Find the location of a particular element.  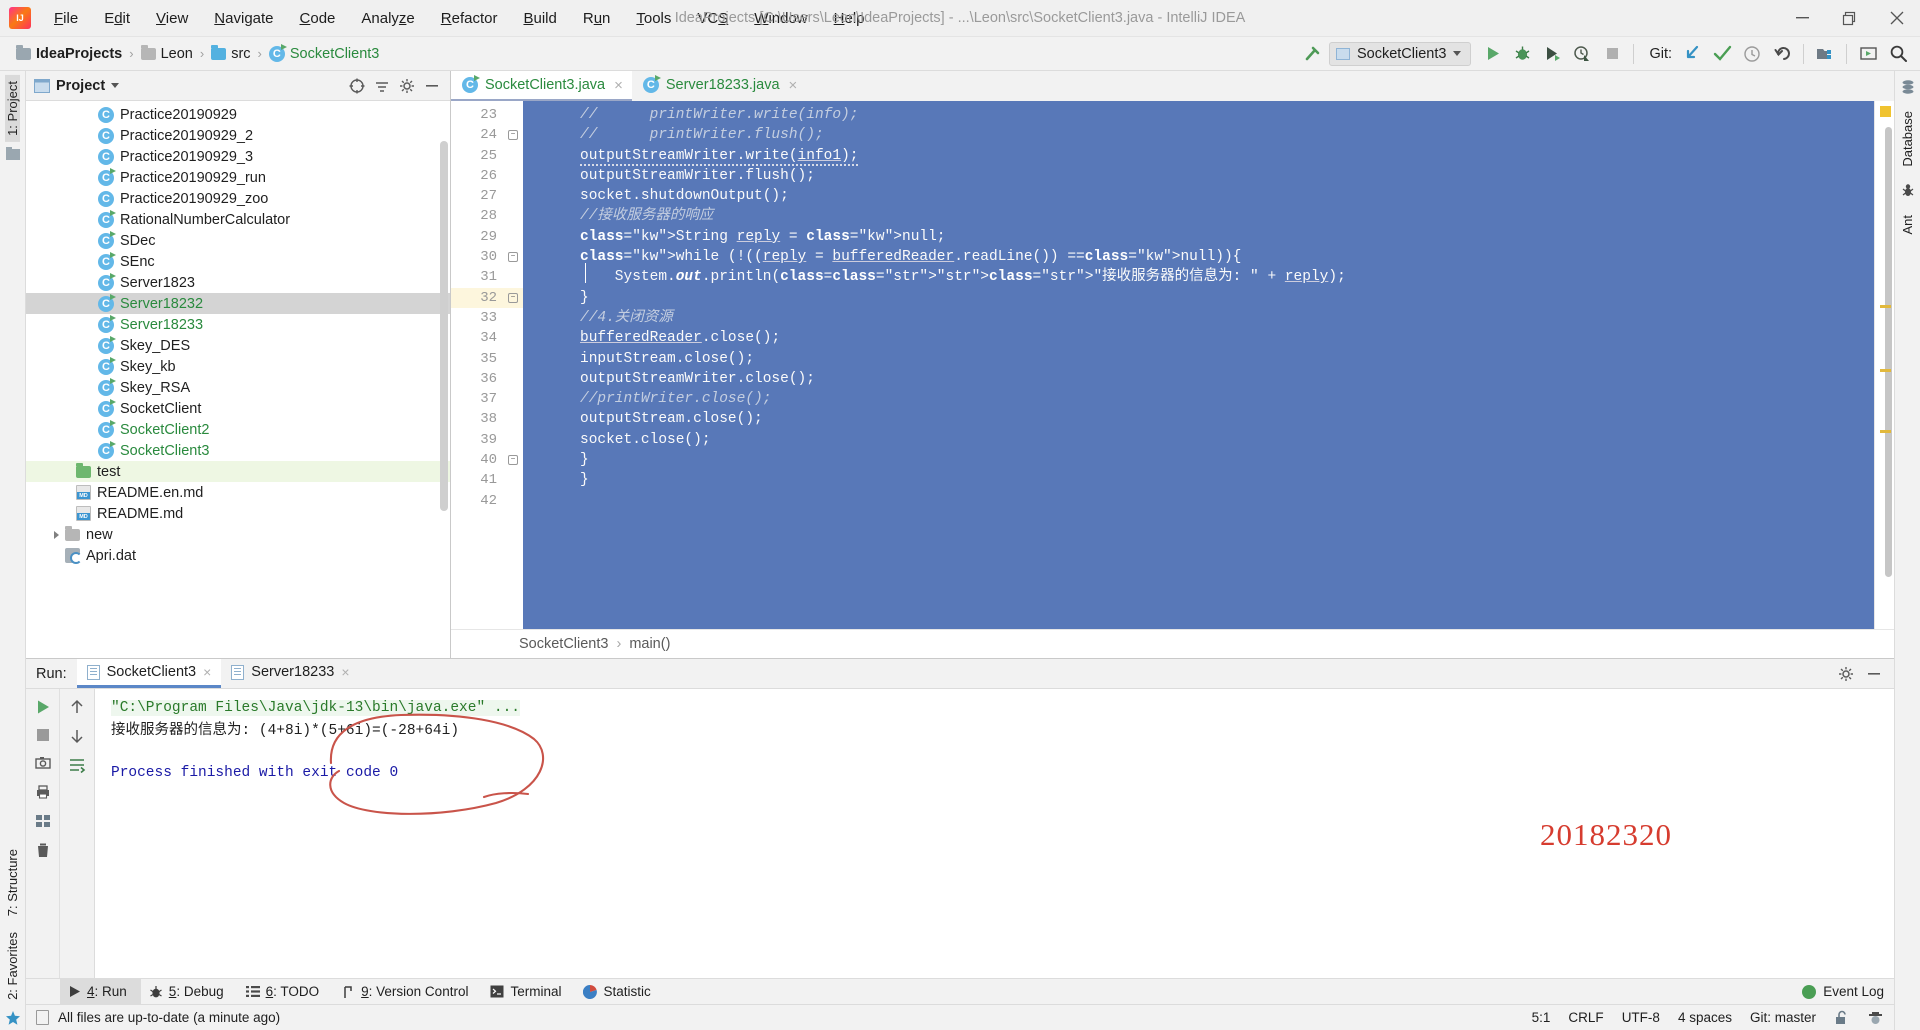

tree-node-server18233: Server18233 is located at coordinates (238, 324).